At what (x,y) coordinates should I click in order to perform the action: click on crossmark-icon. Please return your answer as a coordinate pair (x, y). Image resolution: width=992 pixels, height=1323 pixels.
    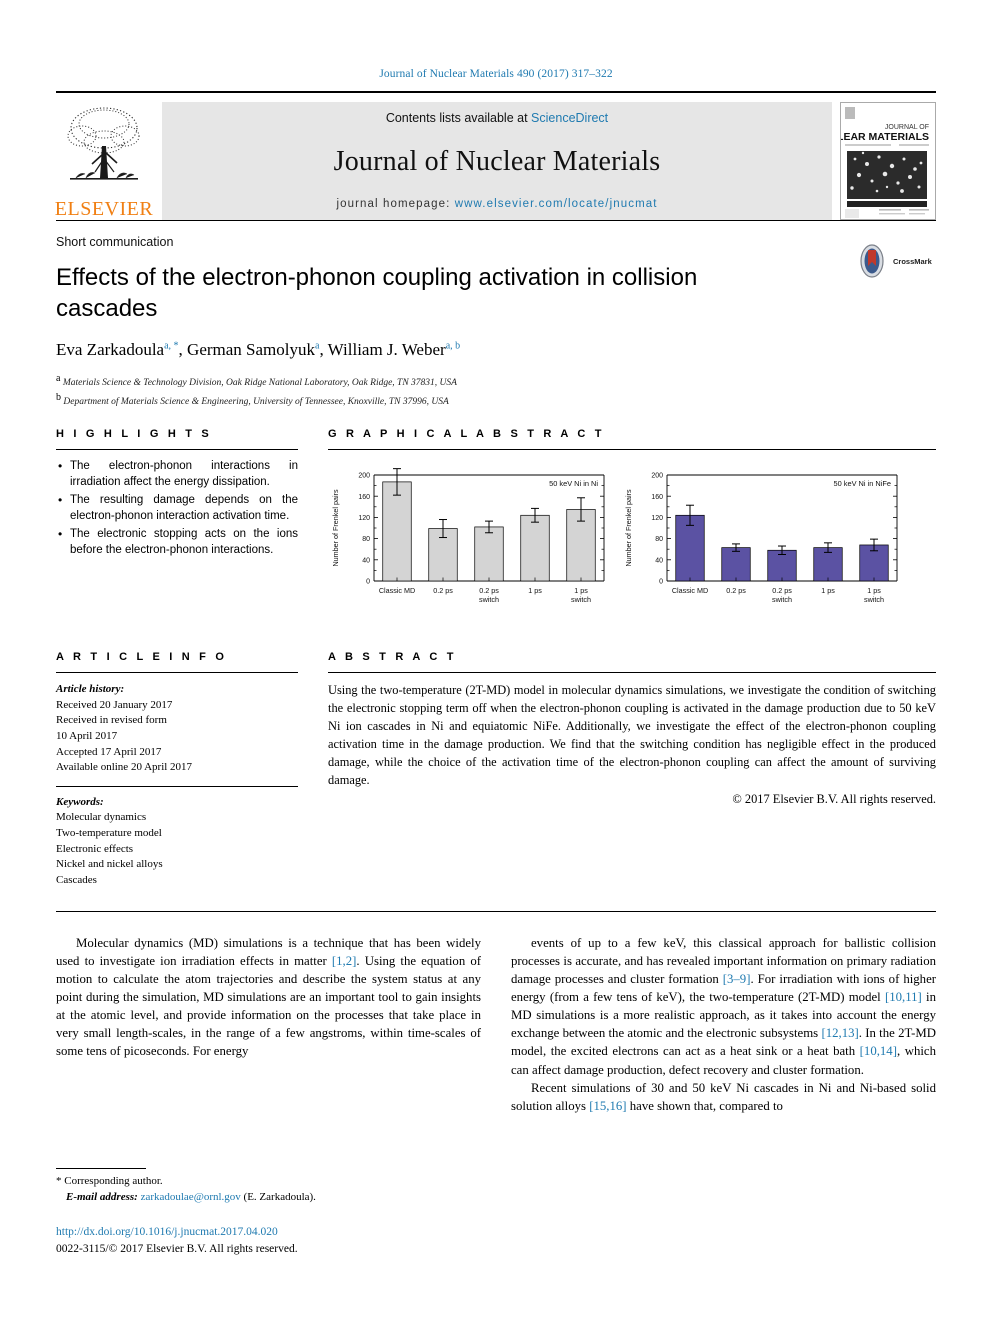
    Looking at the image, I should click on (872, 261).